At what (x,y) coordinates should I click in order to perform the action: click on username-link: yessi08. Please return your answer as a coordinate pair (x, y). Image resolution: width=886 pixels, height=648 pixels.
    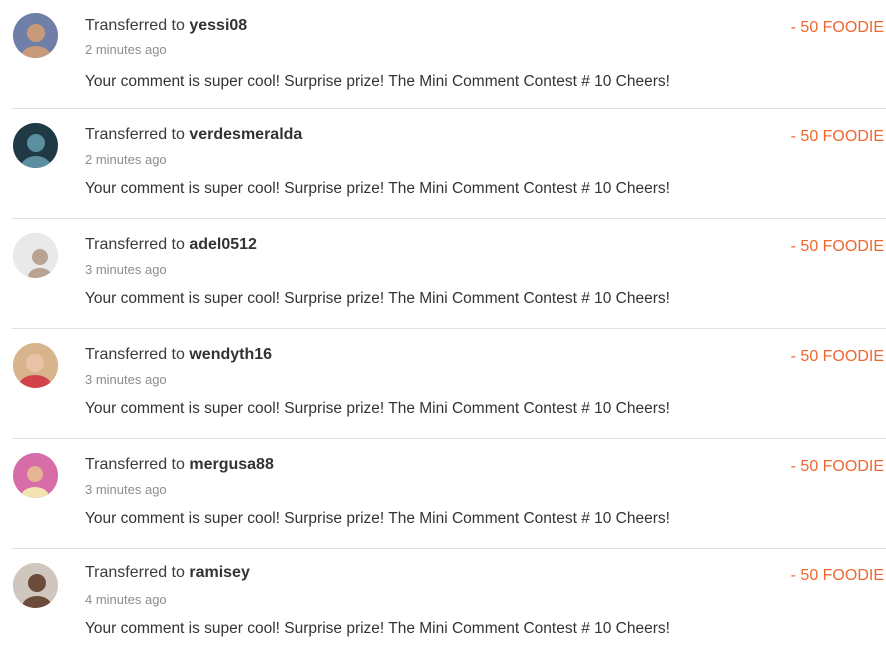
    Looking at the image, I should click on (218, 25).